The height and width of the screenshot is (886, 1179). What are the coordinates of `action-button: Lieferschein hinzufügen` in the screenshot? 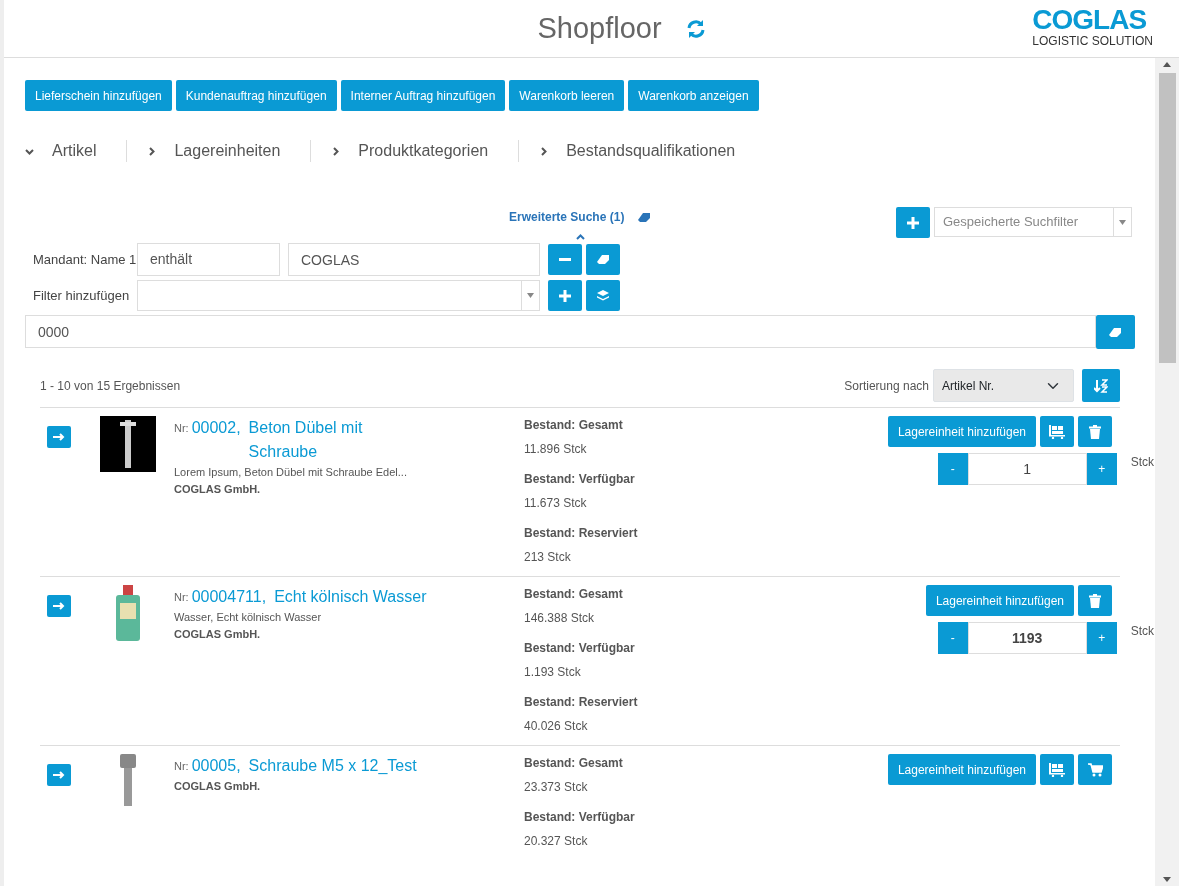 It's located at (98, 95).